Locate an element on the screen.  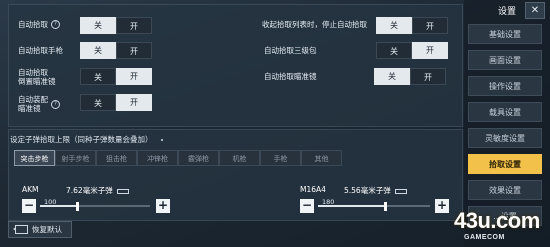
sidebar-item-controls: 操作设置 is located at coordinates (505, 86).